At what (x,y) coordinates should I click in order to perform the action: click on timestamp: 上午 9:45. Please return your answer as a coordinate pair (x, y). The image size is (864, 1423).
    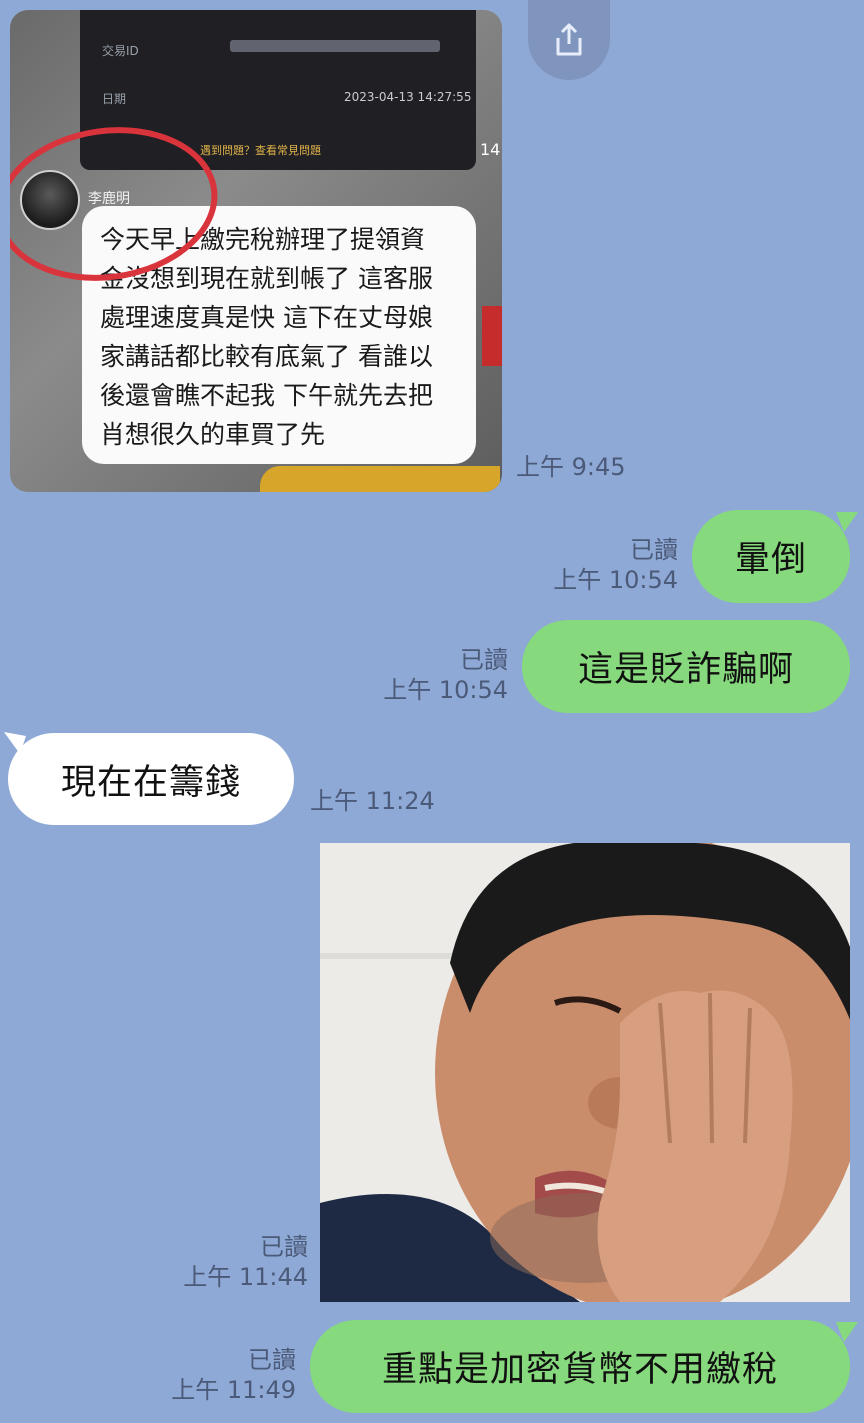
    Looking at the image, I should click on (571, 467).